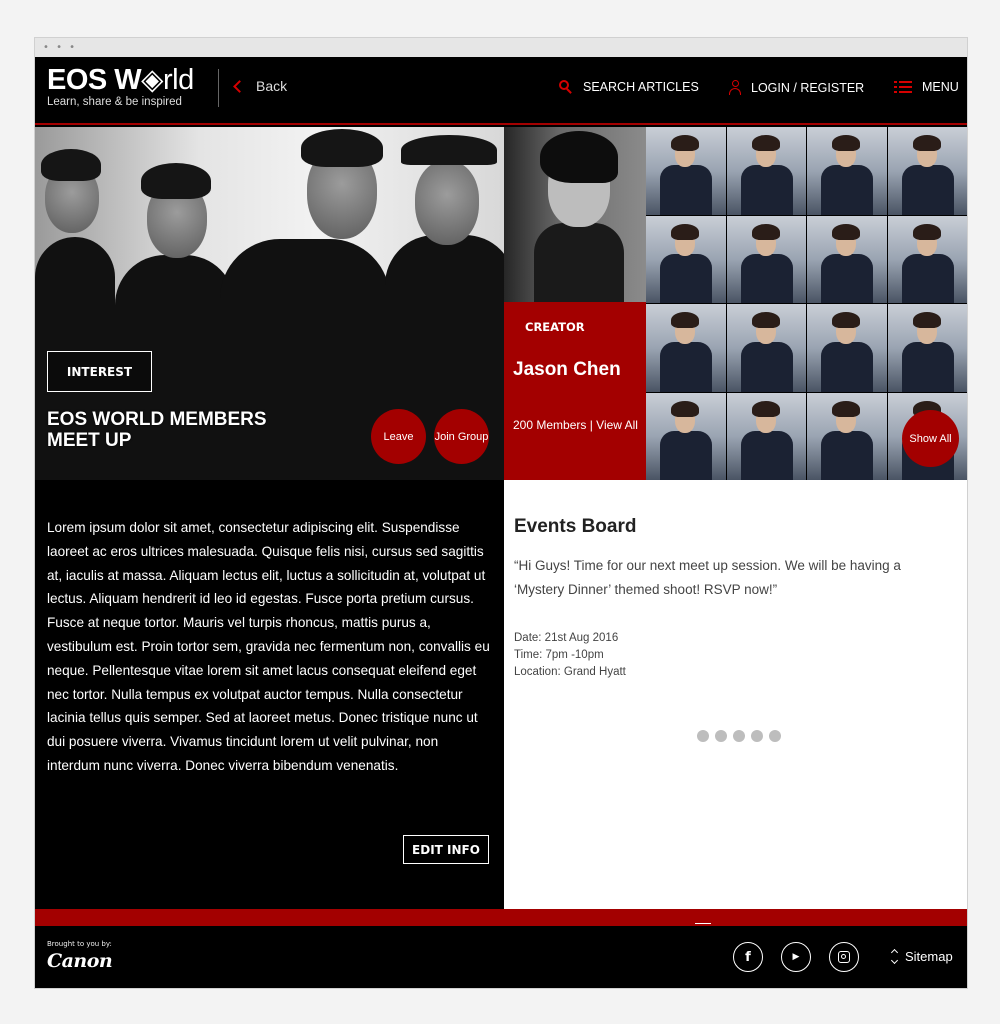 The height and width of the screenshot is (1024, 1000). I want to click on sitemap-button: Sitemap, so click(921, 956).